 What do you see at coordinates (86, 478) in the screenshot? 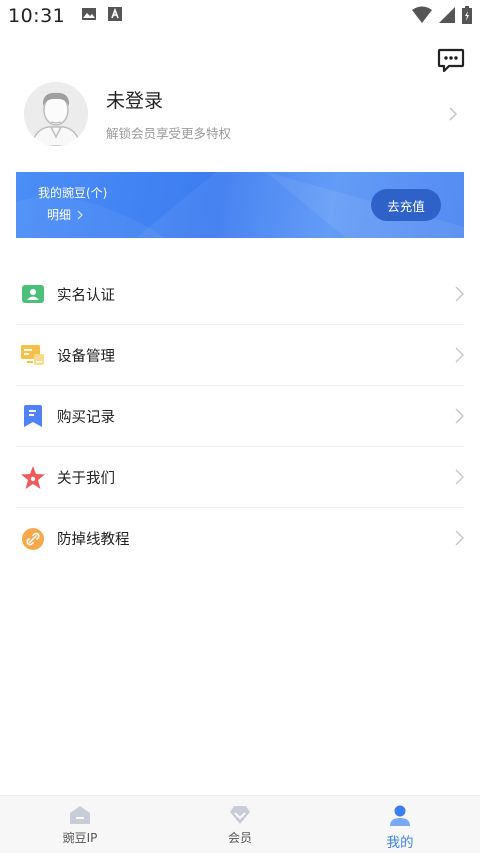
I see `menu-label: 关于我们` at bounding box center [86, 478].